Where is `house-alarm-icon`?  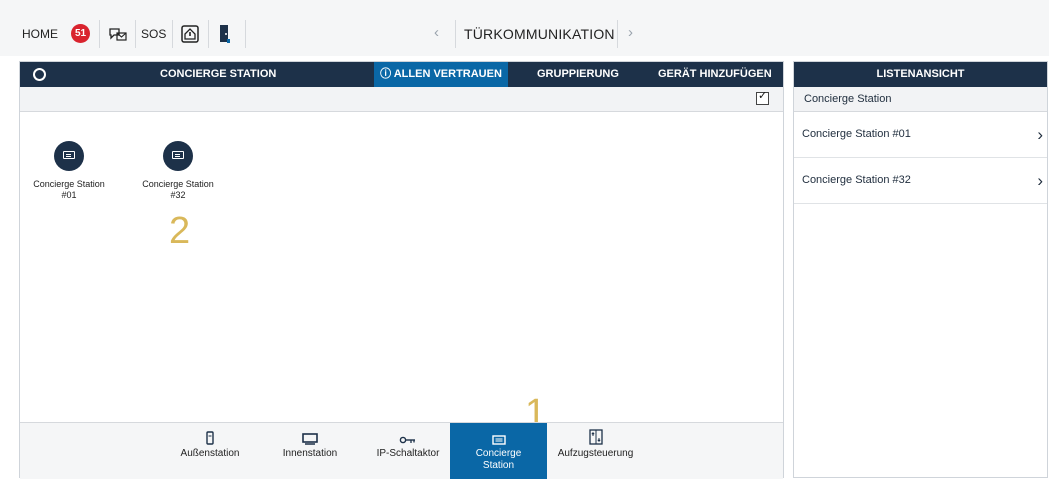
house-alarm-icon is located at coordinates (190, 34).